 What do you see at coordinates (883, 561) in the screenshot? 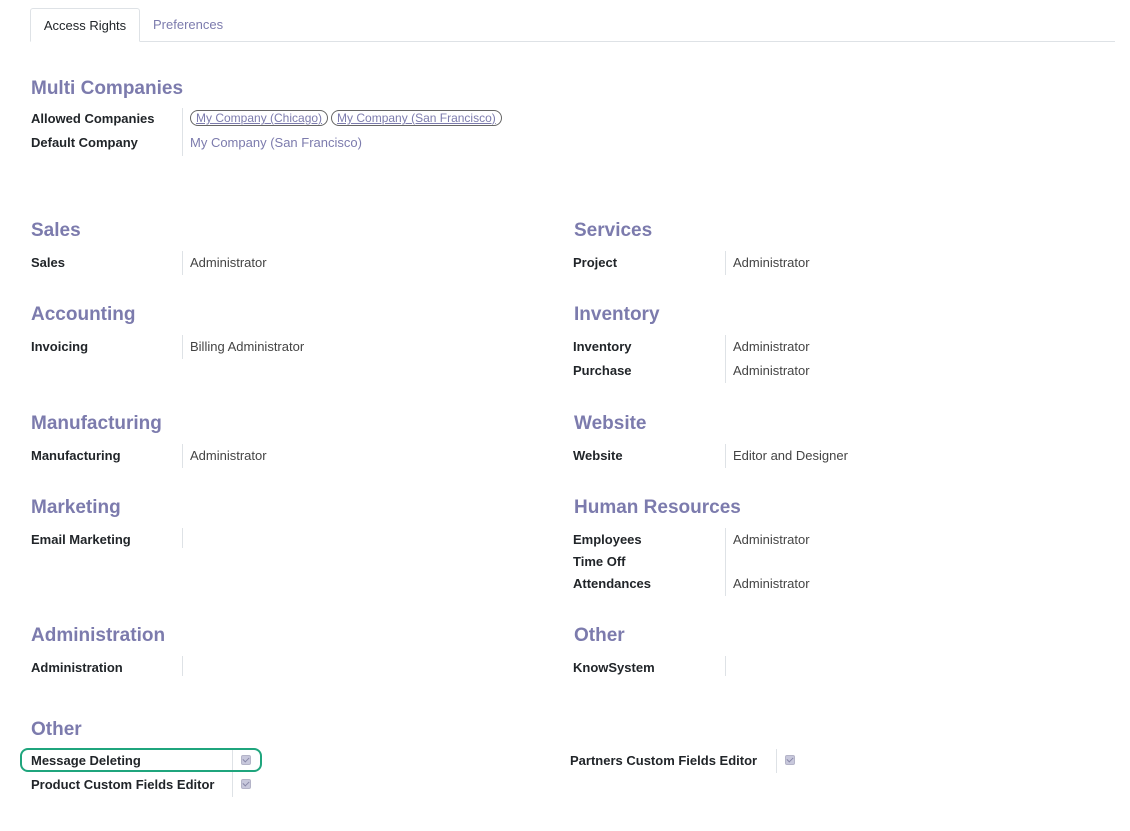
I see `field-value-time-off` at bounding box center [883, 561].